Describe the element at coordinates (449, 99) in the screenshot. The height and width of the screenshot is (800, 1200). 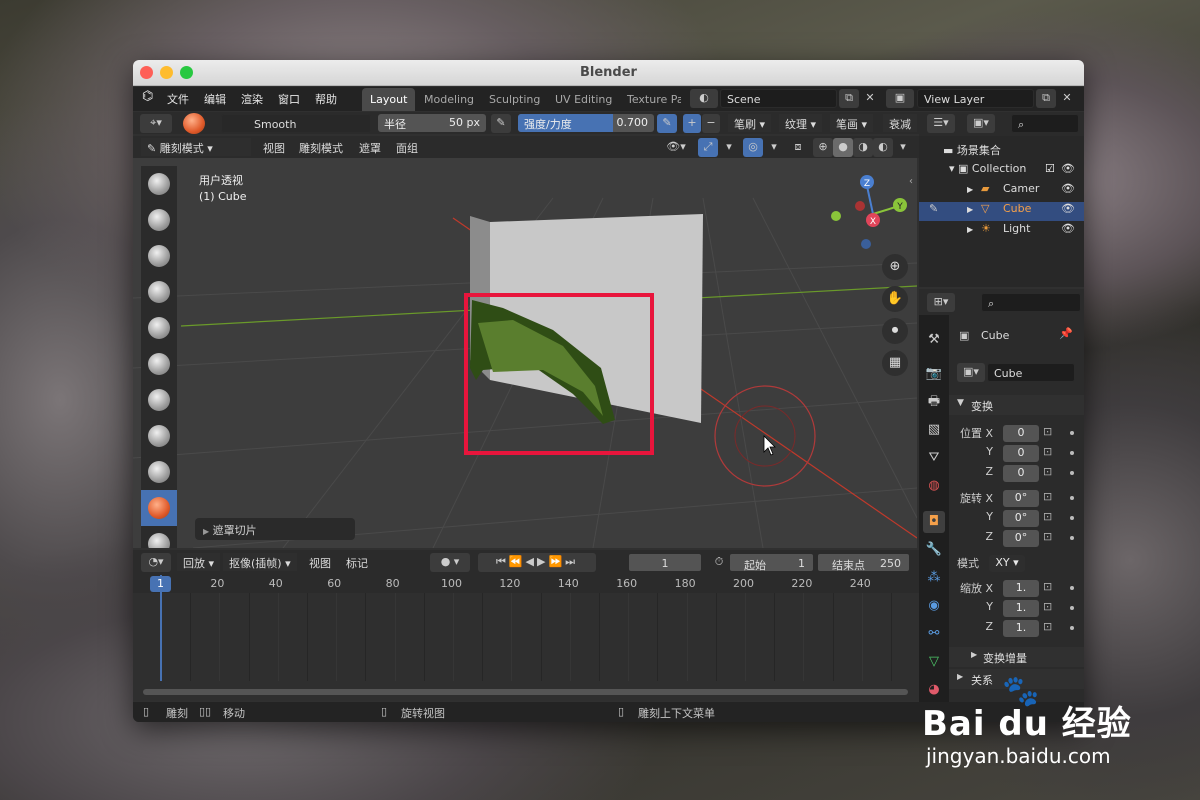
I see `tab-modeling: Modeling` at that location.